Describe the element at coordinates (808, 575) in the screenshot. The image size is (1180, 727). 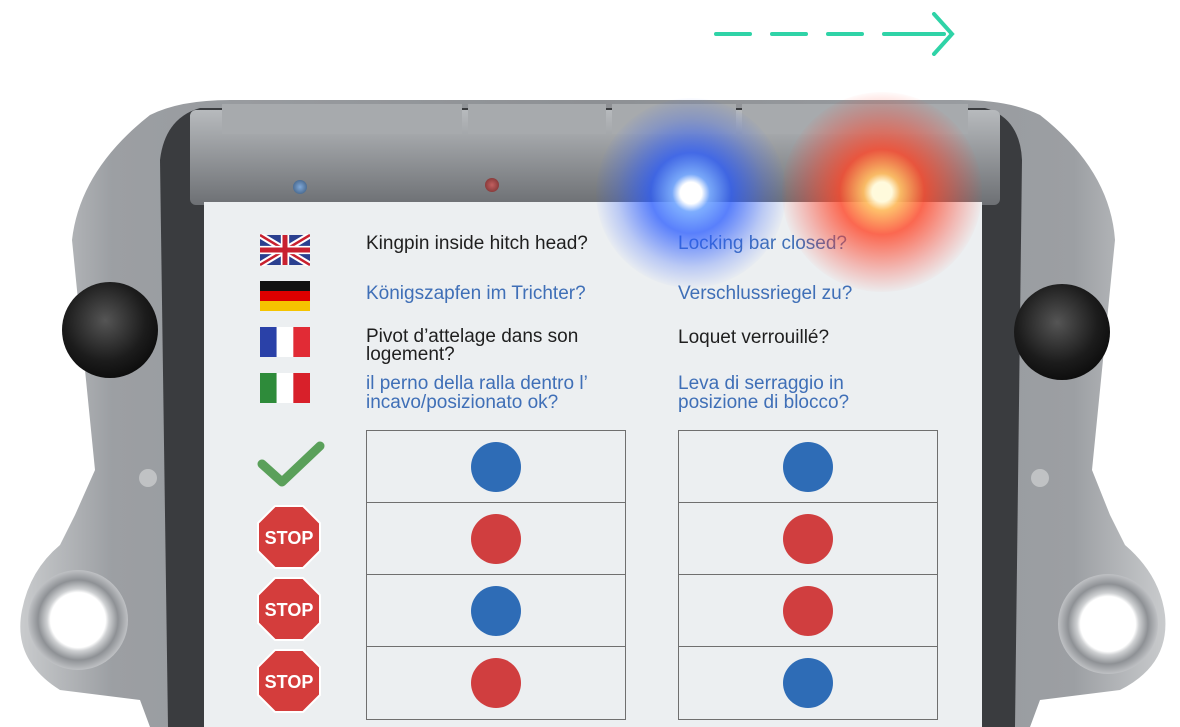
I see `locking-bar-status-grid` at that location.